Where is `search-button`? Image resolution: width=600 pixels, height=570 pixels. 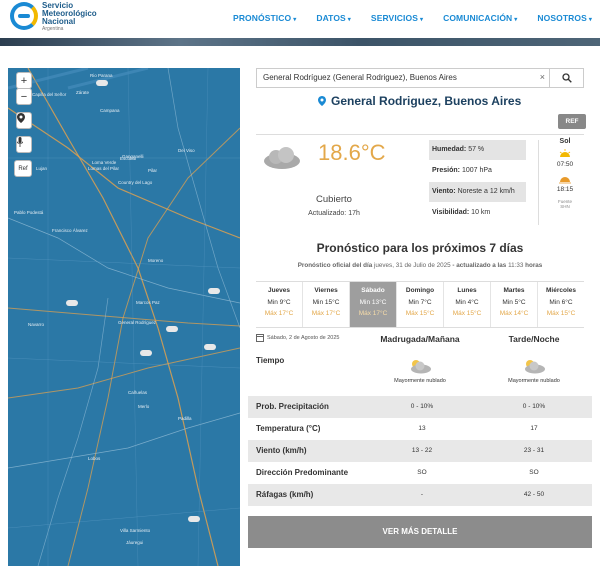
search-button is located at coordinates (566, 78).